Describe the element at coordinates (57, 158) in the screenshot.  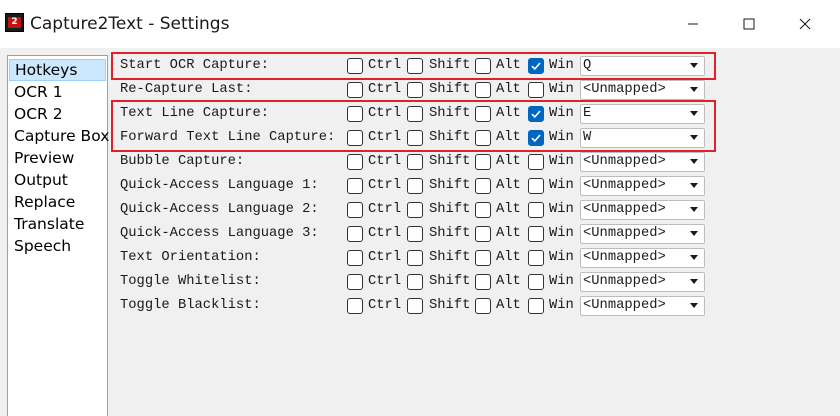
I see `sidebar-item-preview: Preview` at that location.